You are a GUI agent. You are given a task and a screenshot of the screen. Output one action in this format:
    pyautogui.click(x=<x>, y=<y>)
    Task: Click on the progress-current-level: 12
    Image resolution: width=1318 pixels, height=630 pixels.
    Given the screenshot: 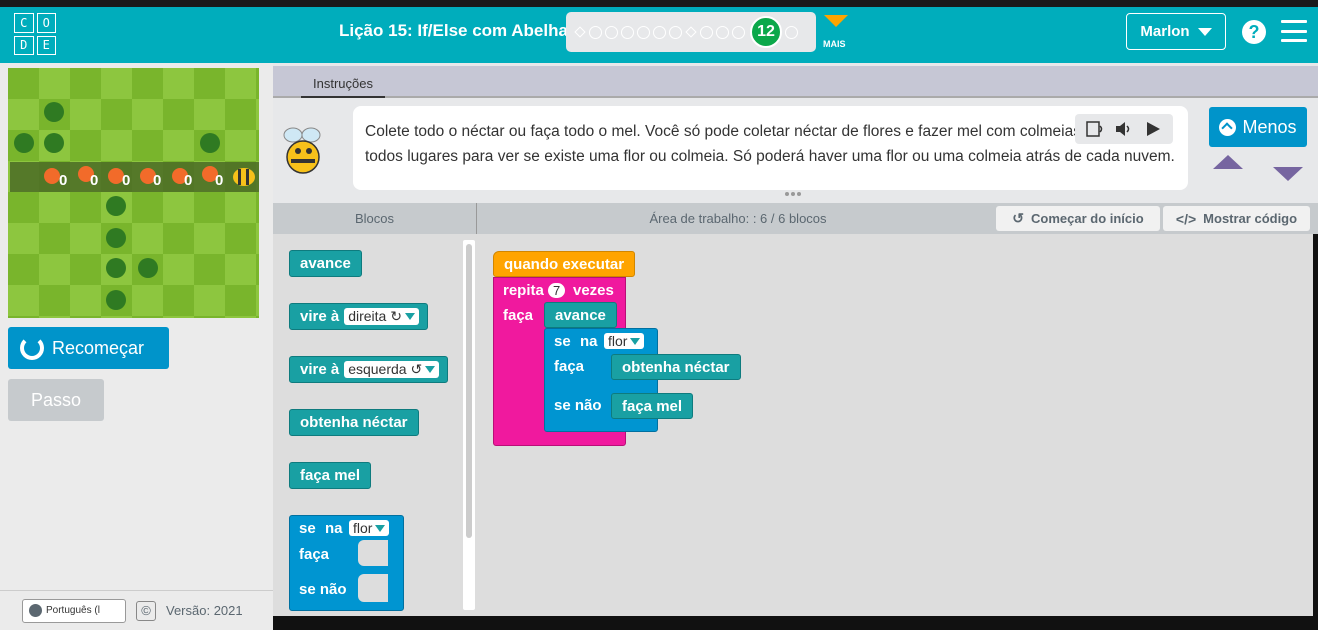 What is the action you would take?
    pyautogui.click(x=766, y=32)
    